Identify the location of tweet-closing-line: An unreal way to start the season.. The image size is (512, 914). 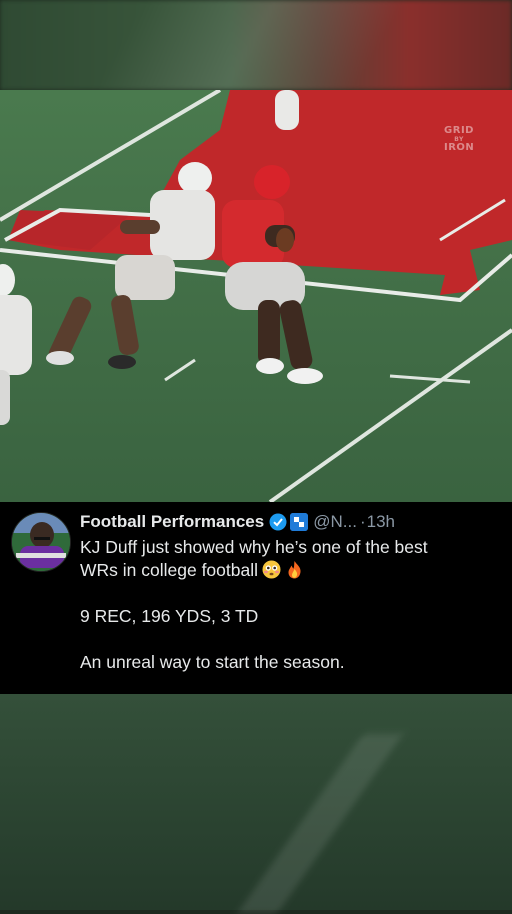
(212, 662).